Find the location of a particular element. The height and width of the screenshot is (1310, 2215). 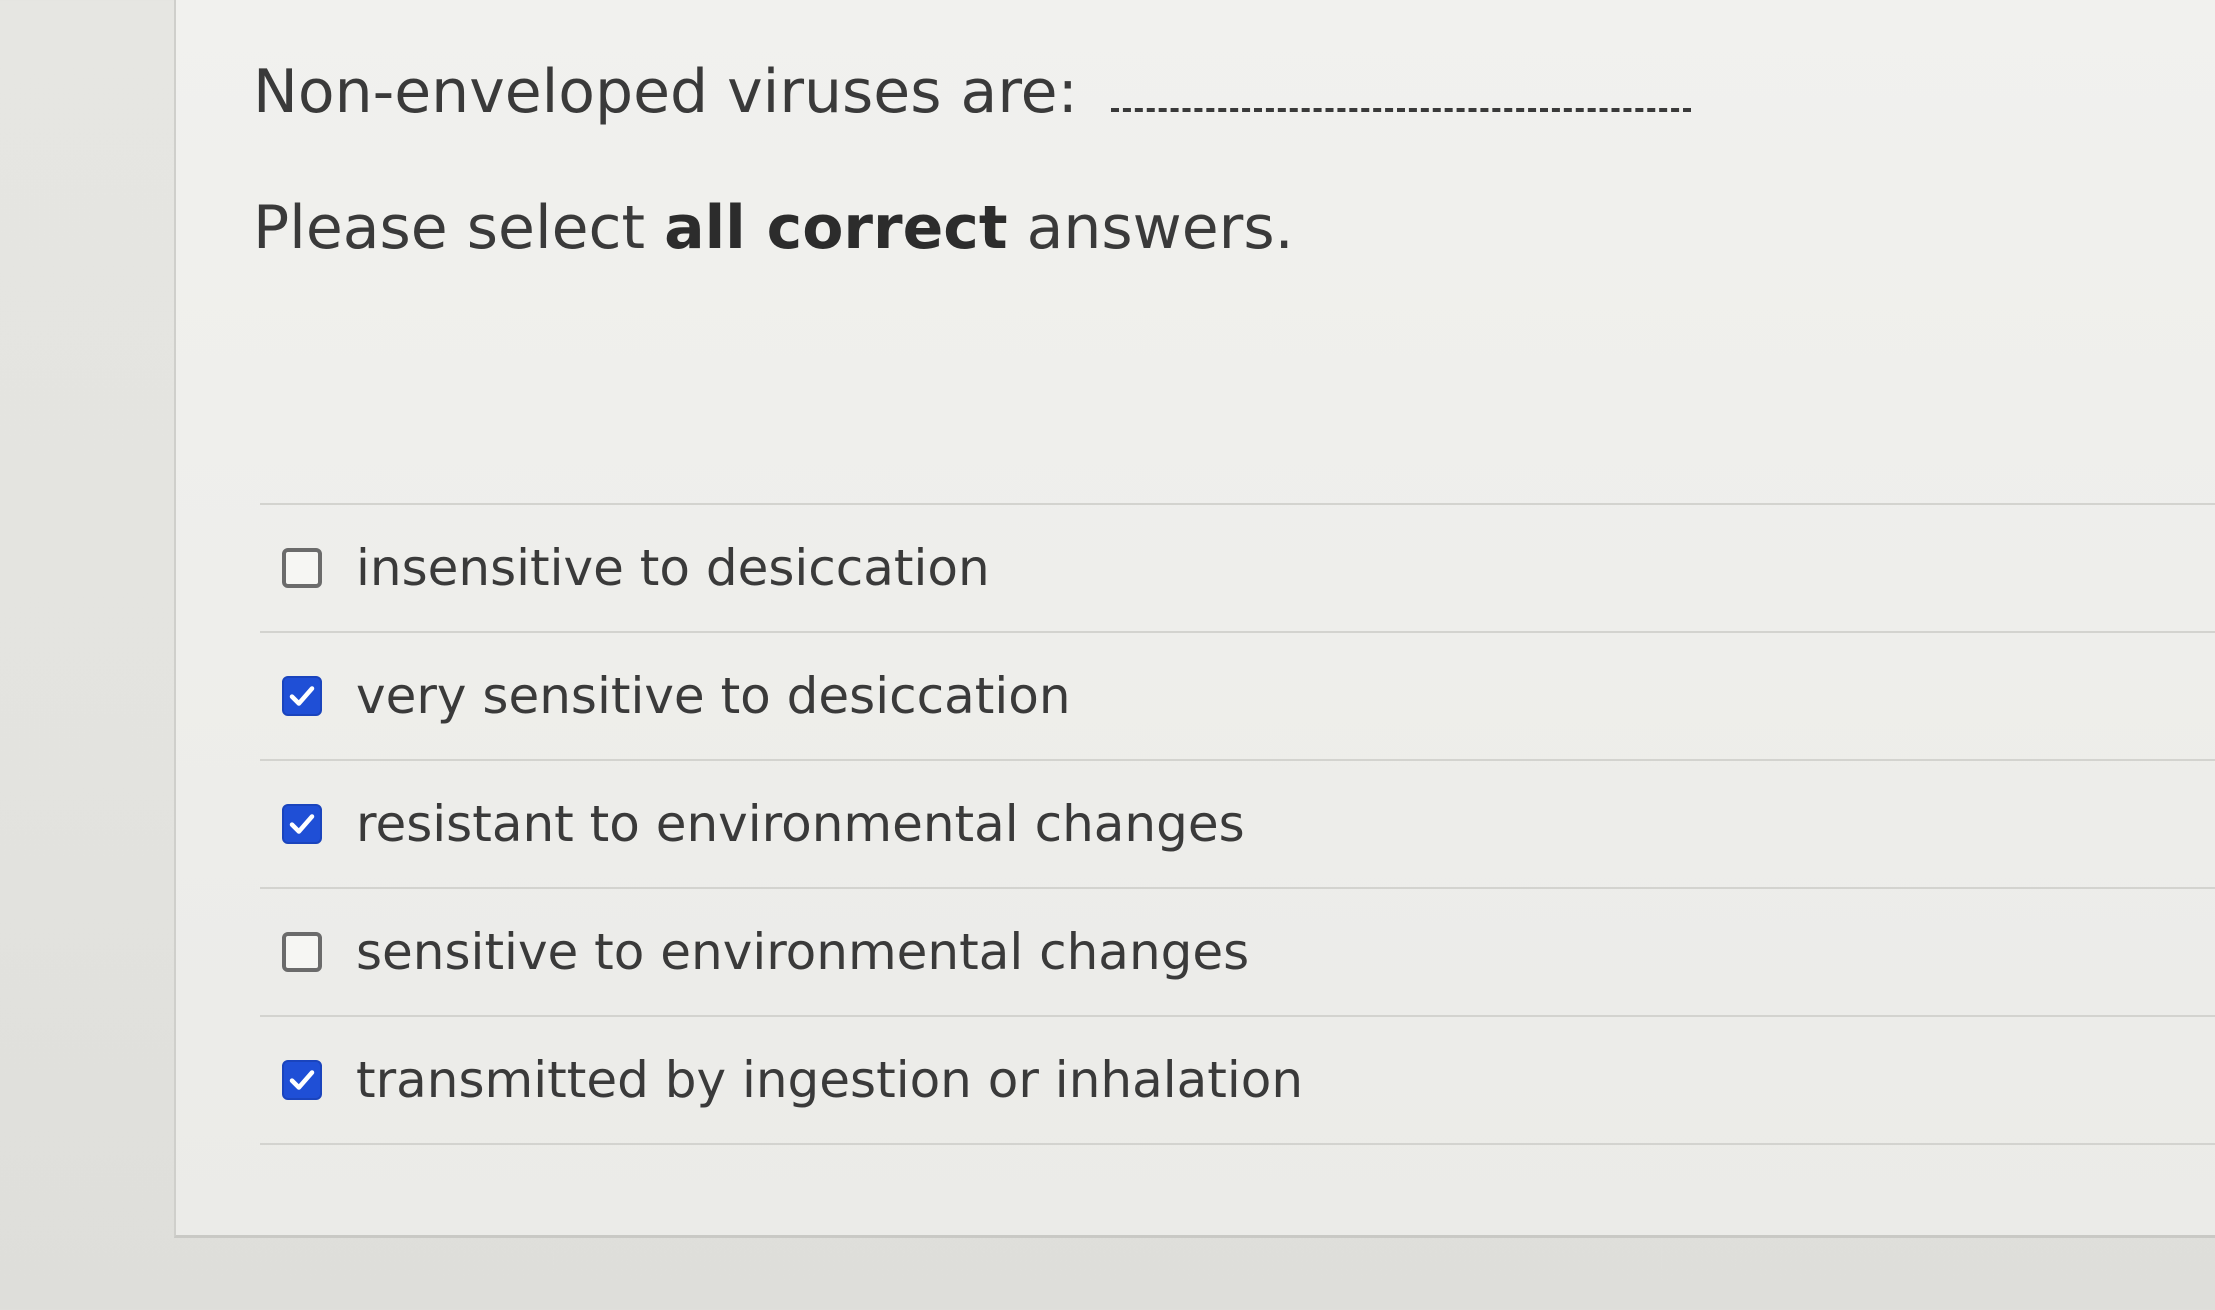

option-label: insensitive to desiccation is located at coordinates (673, 568).